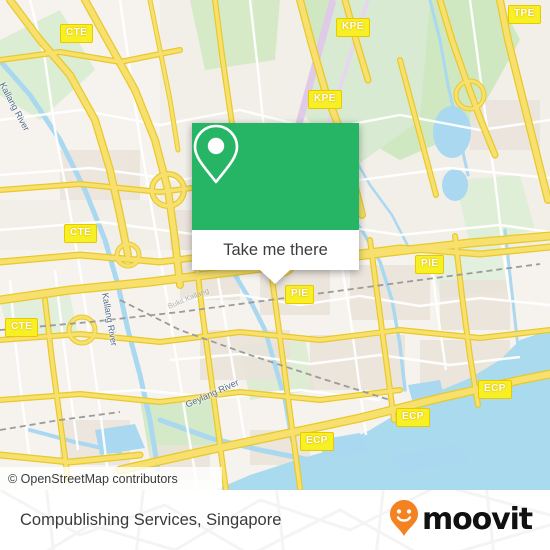 This screenshot has height=550, width=550. I want to click on highway-shield: TPE, so click(524, 14).